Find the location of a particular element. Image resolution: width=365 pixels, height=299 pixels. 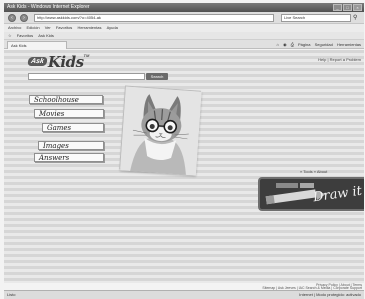

nav-movies: Movies is located at coordinates (69, 113).